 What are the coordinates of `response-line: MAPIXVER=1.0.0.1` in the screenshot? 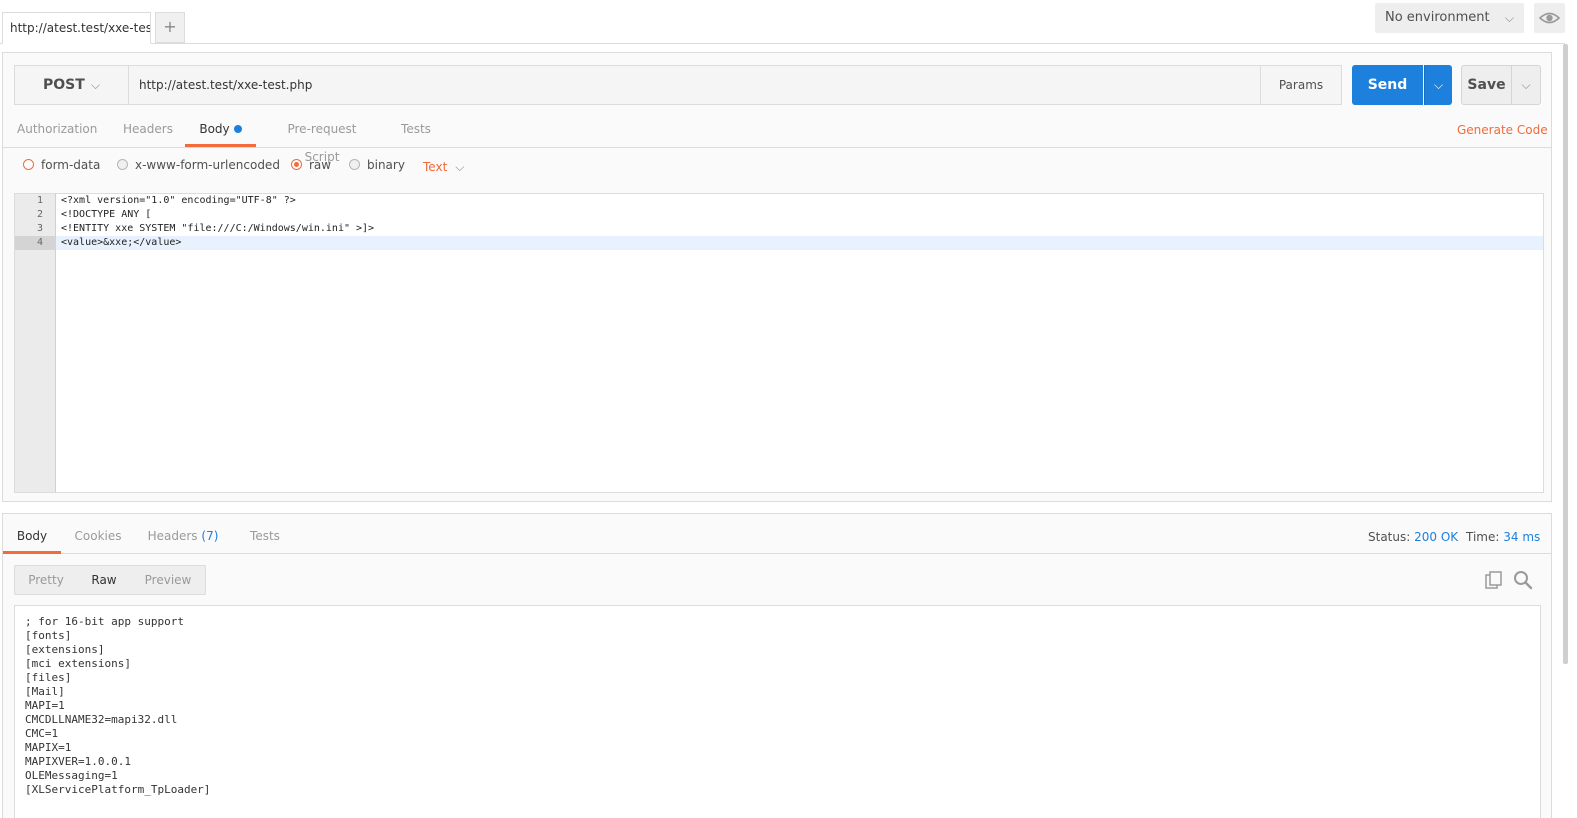 It's located at (78, 761).